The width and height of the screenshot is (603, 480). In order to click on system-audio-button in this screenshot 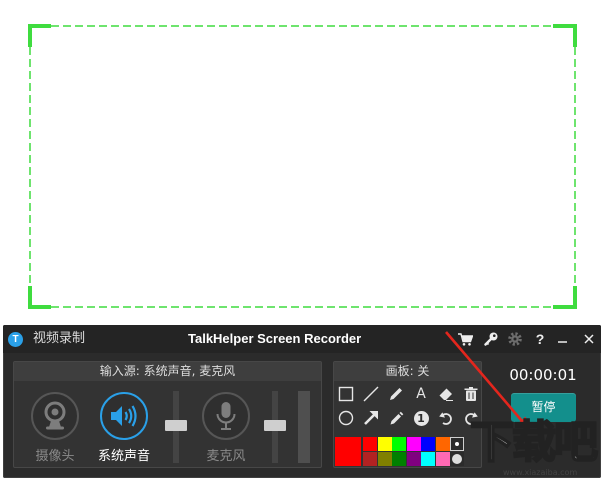, I will do `click(124, 416)`.